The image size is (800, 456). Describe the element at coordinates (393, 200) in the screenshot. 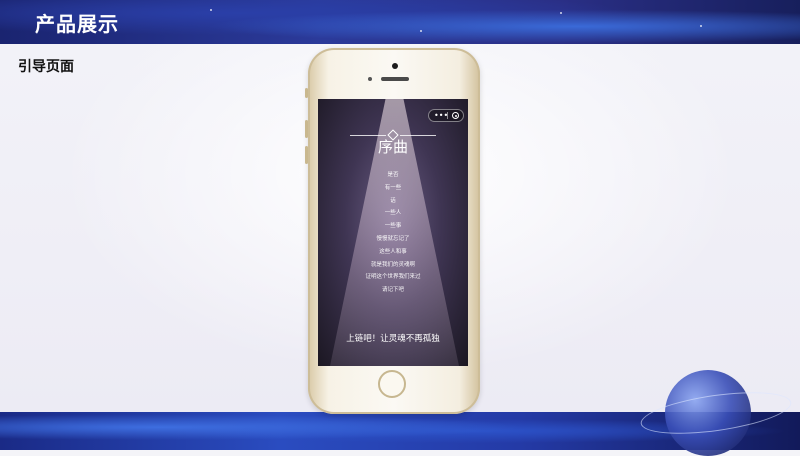

I see `poem-line: 话` at that location.